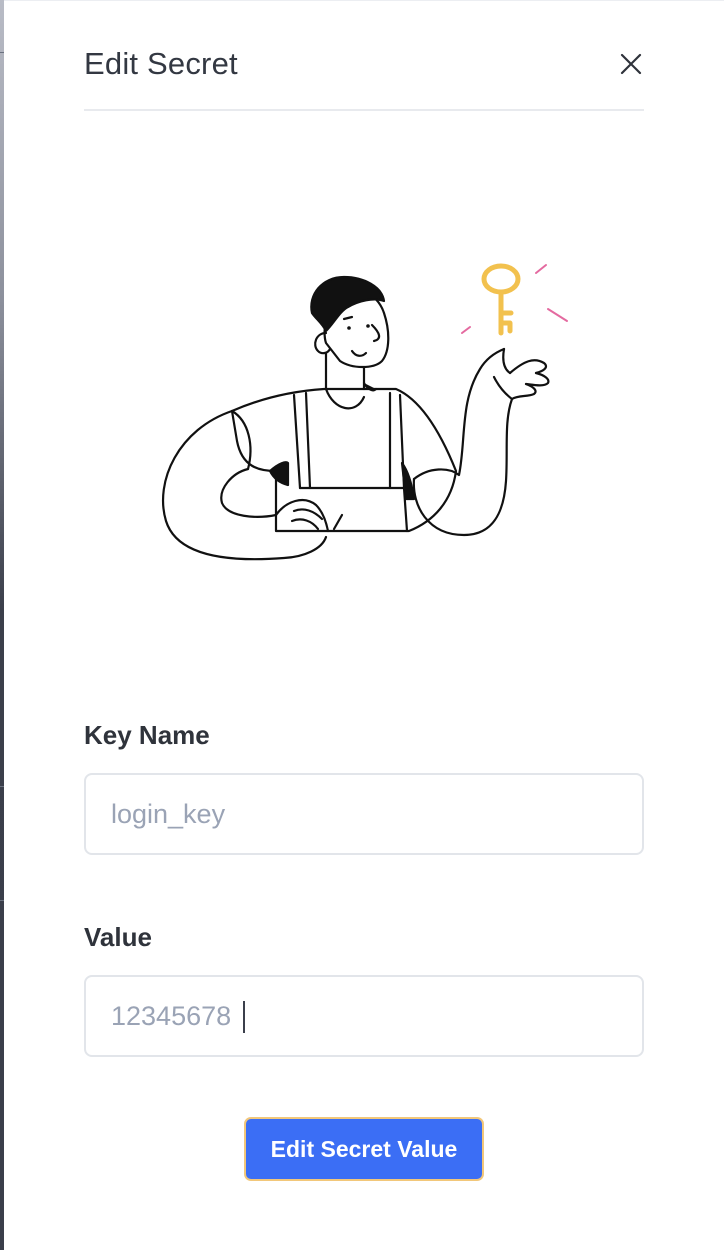  What do you see at coordinates (118, 937) in the screenshot?
I see `value-label: Value` at bounding box center [118, 937].